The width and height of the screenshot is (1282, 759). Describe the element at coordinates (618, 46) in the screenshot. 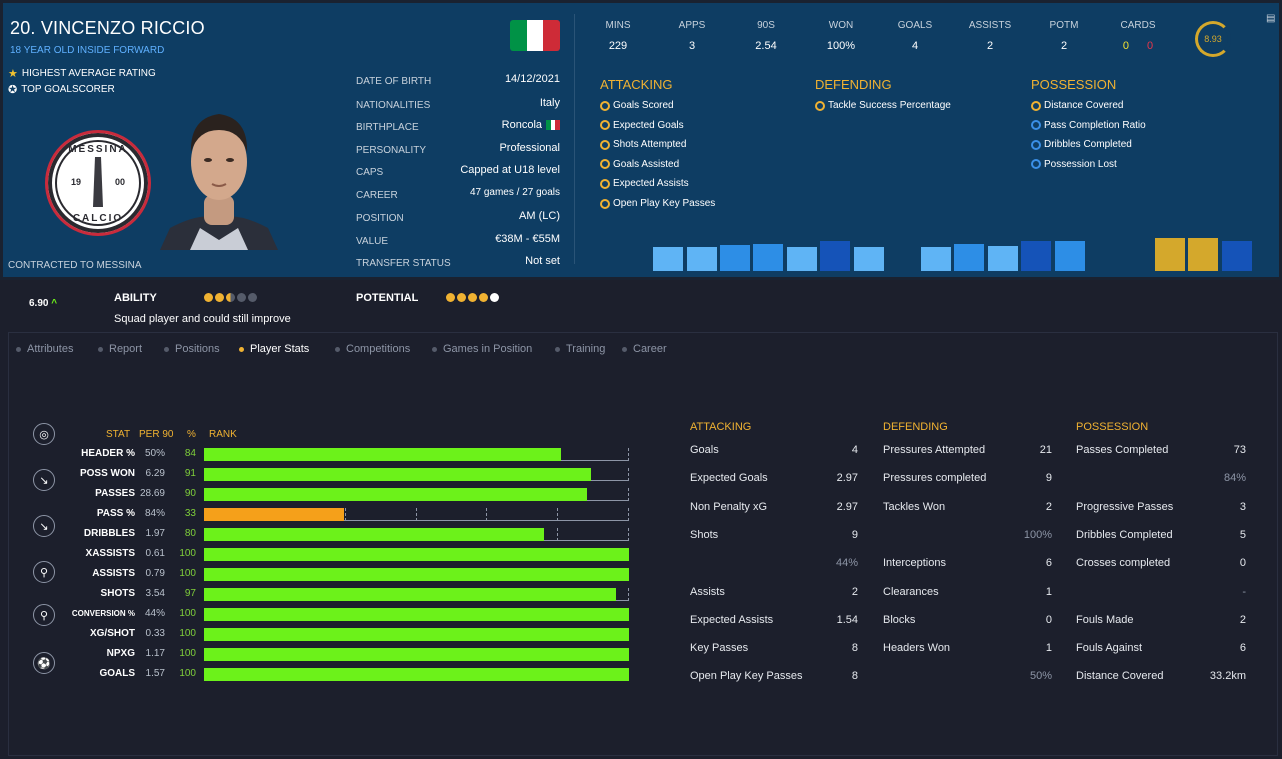

I see `stat-value: 229` at that location.